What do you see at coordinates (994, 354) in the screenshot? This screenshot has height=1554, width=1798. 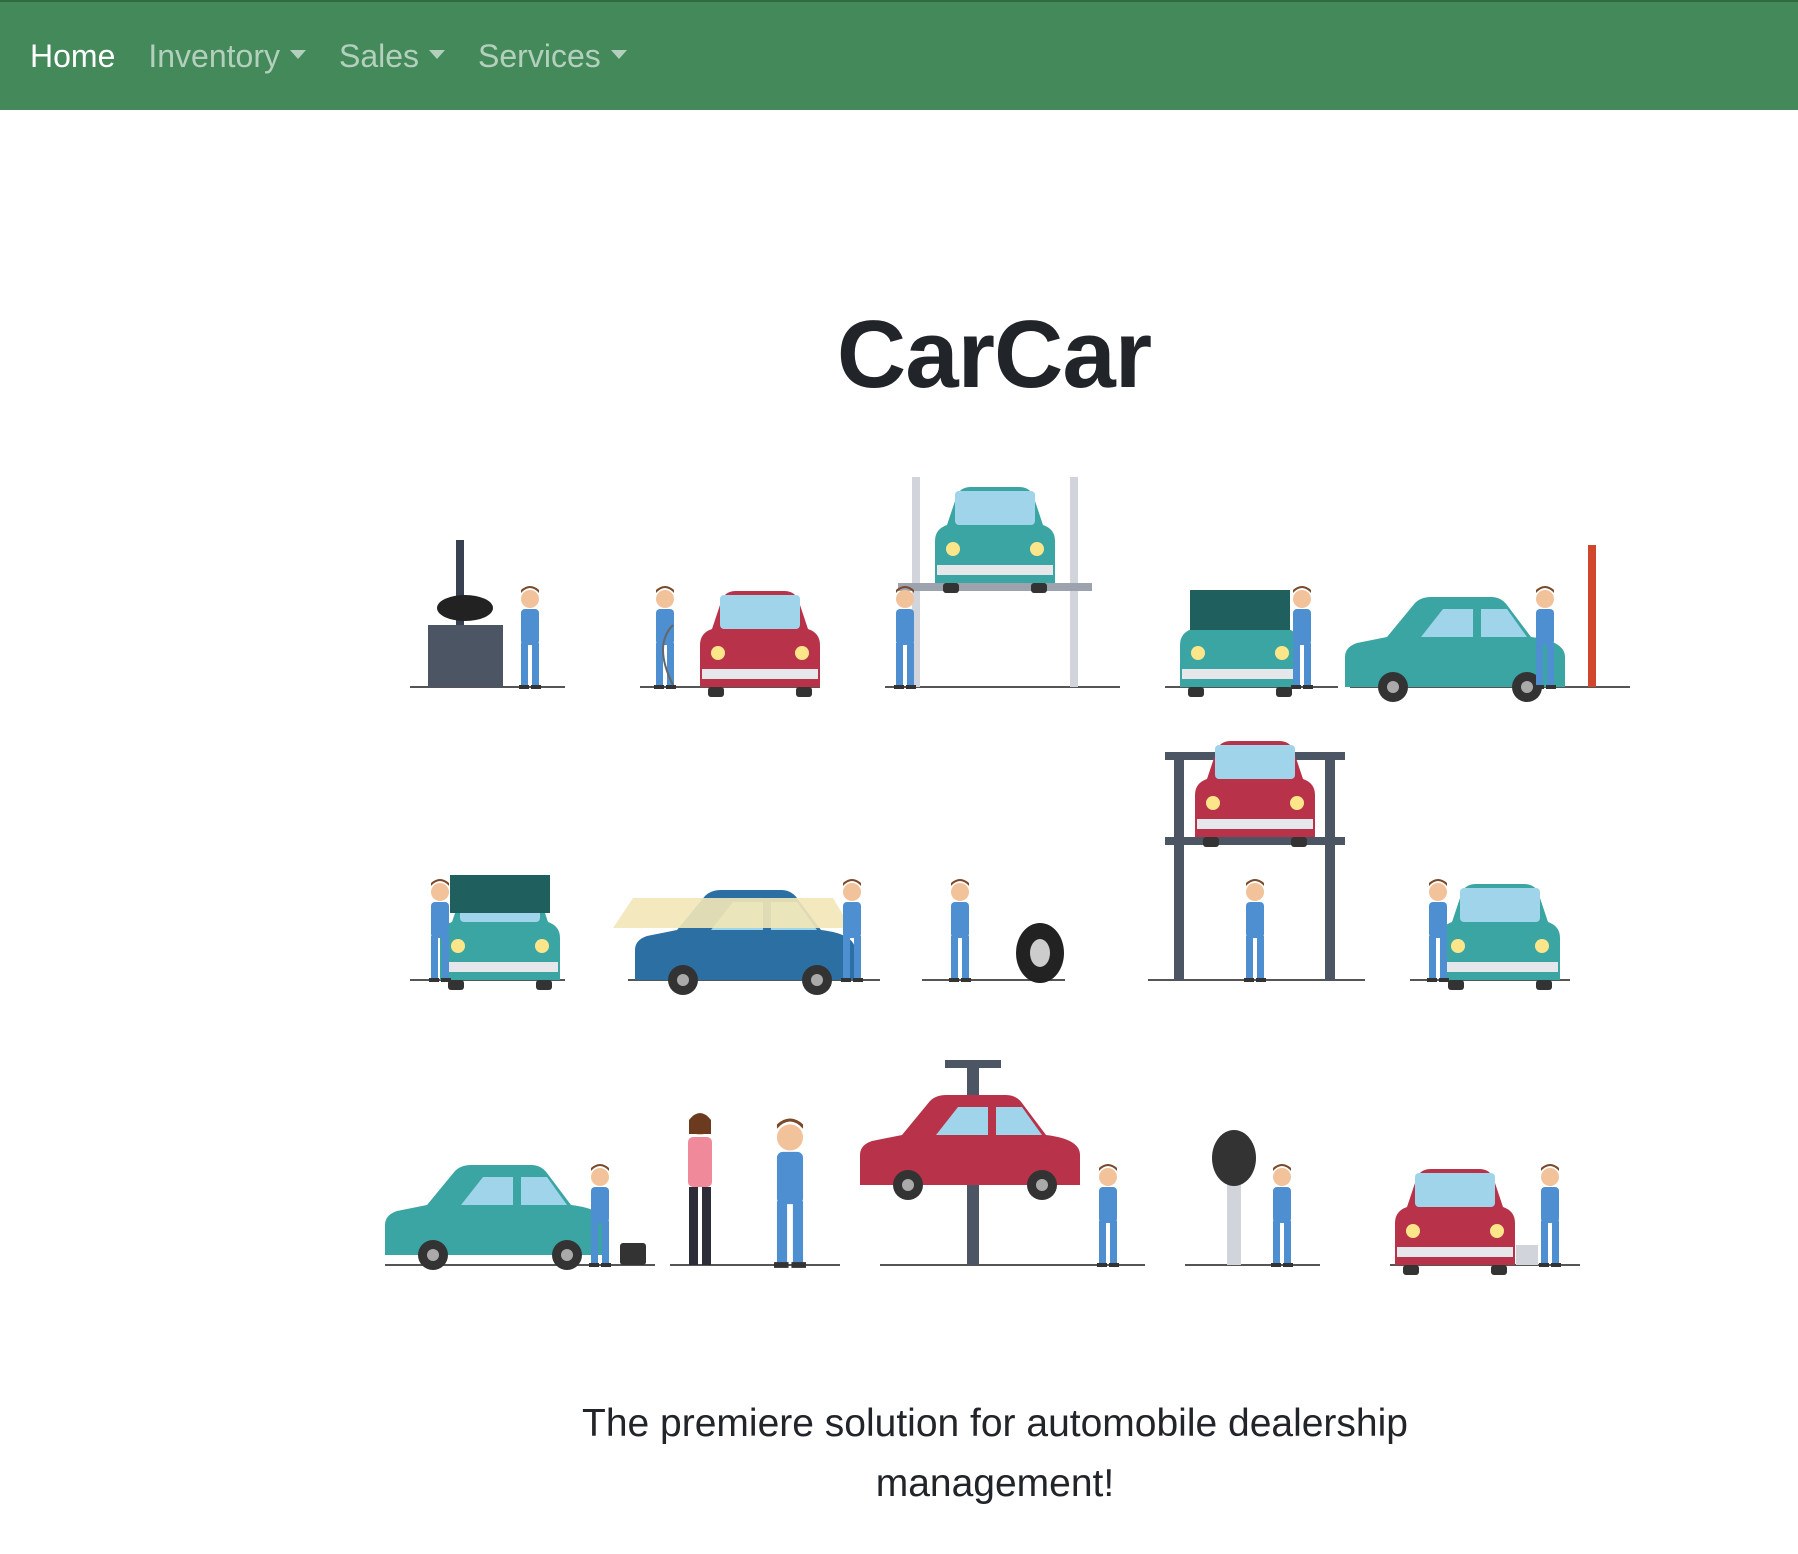 I see `page-title: CarCar` at bounding box center [994, 354].